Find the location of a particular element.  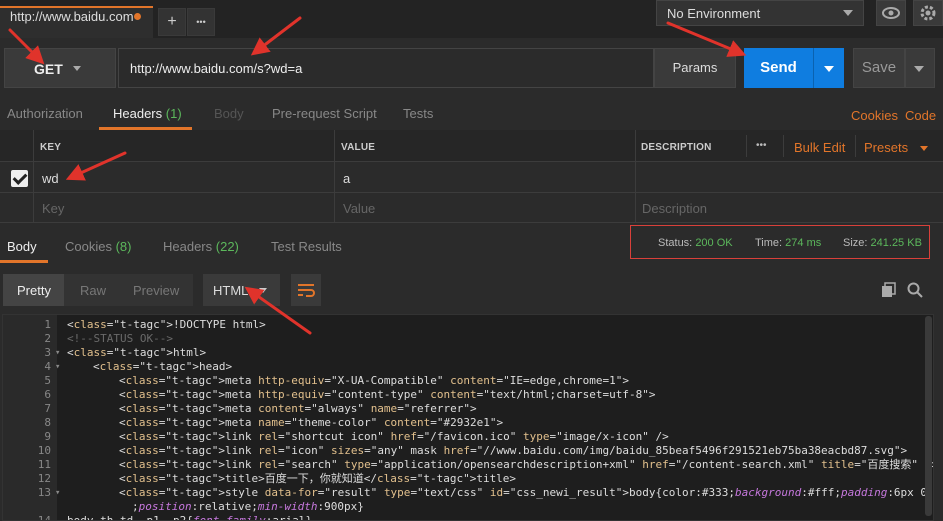

send-button: Send is located at coordinates (778, 68).